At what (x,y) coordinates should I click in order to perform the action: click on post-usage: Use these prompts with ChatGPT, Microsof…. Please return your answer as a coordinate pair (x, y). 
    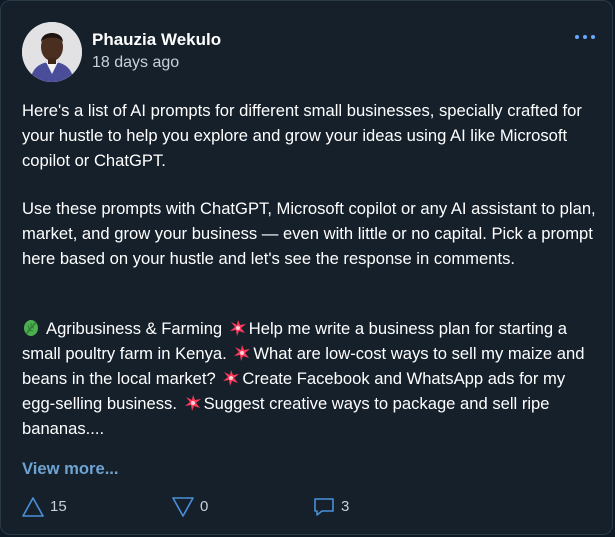
    Looking at the image, I should click on (309, 233).